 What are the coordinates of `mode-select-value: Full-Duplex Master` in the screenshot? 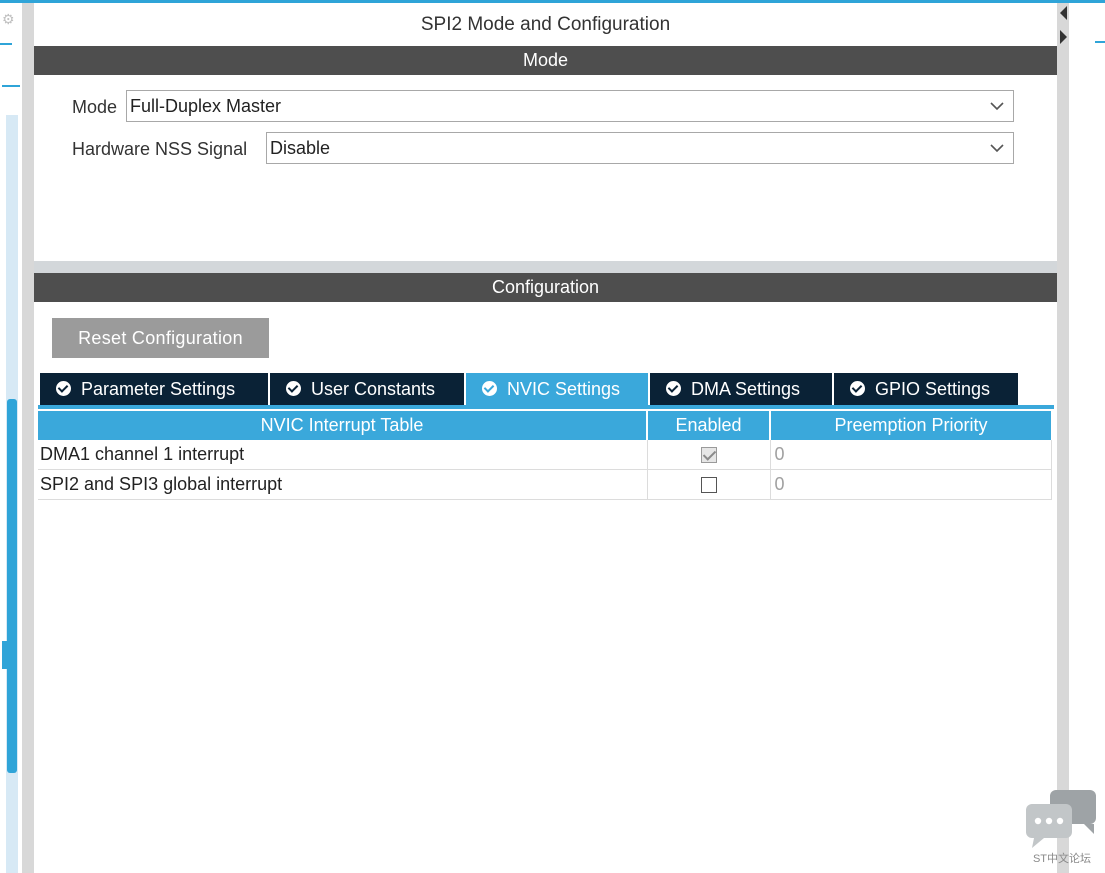 It's located at (206, 106).